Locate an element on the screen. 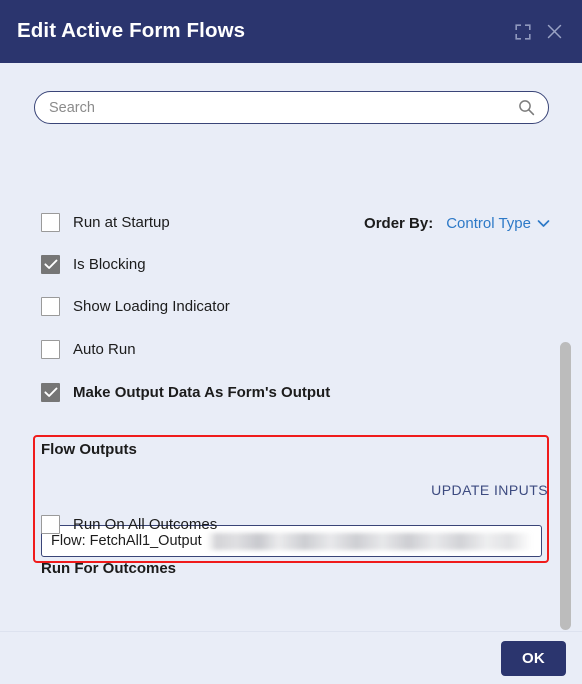 The image size is (582, 684). checkbox-row-make-output-data: Make Output Data As Form's Output is located at coordinates (185, 392).